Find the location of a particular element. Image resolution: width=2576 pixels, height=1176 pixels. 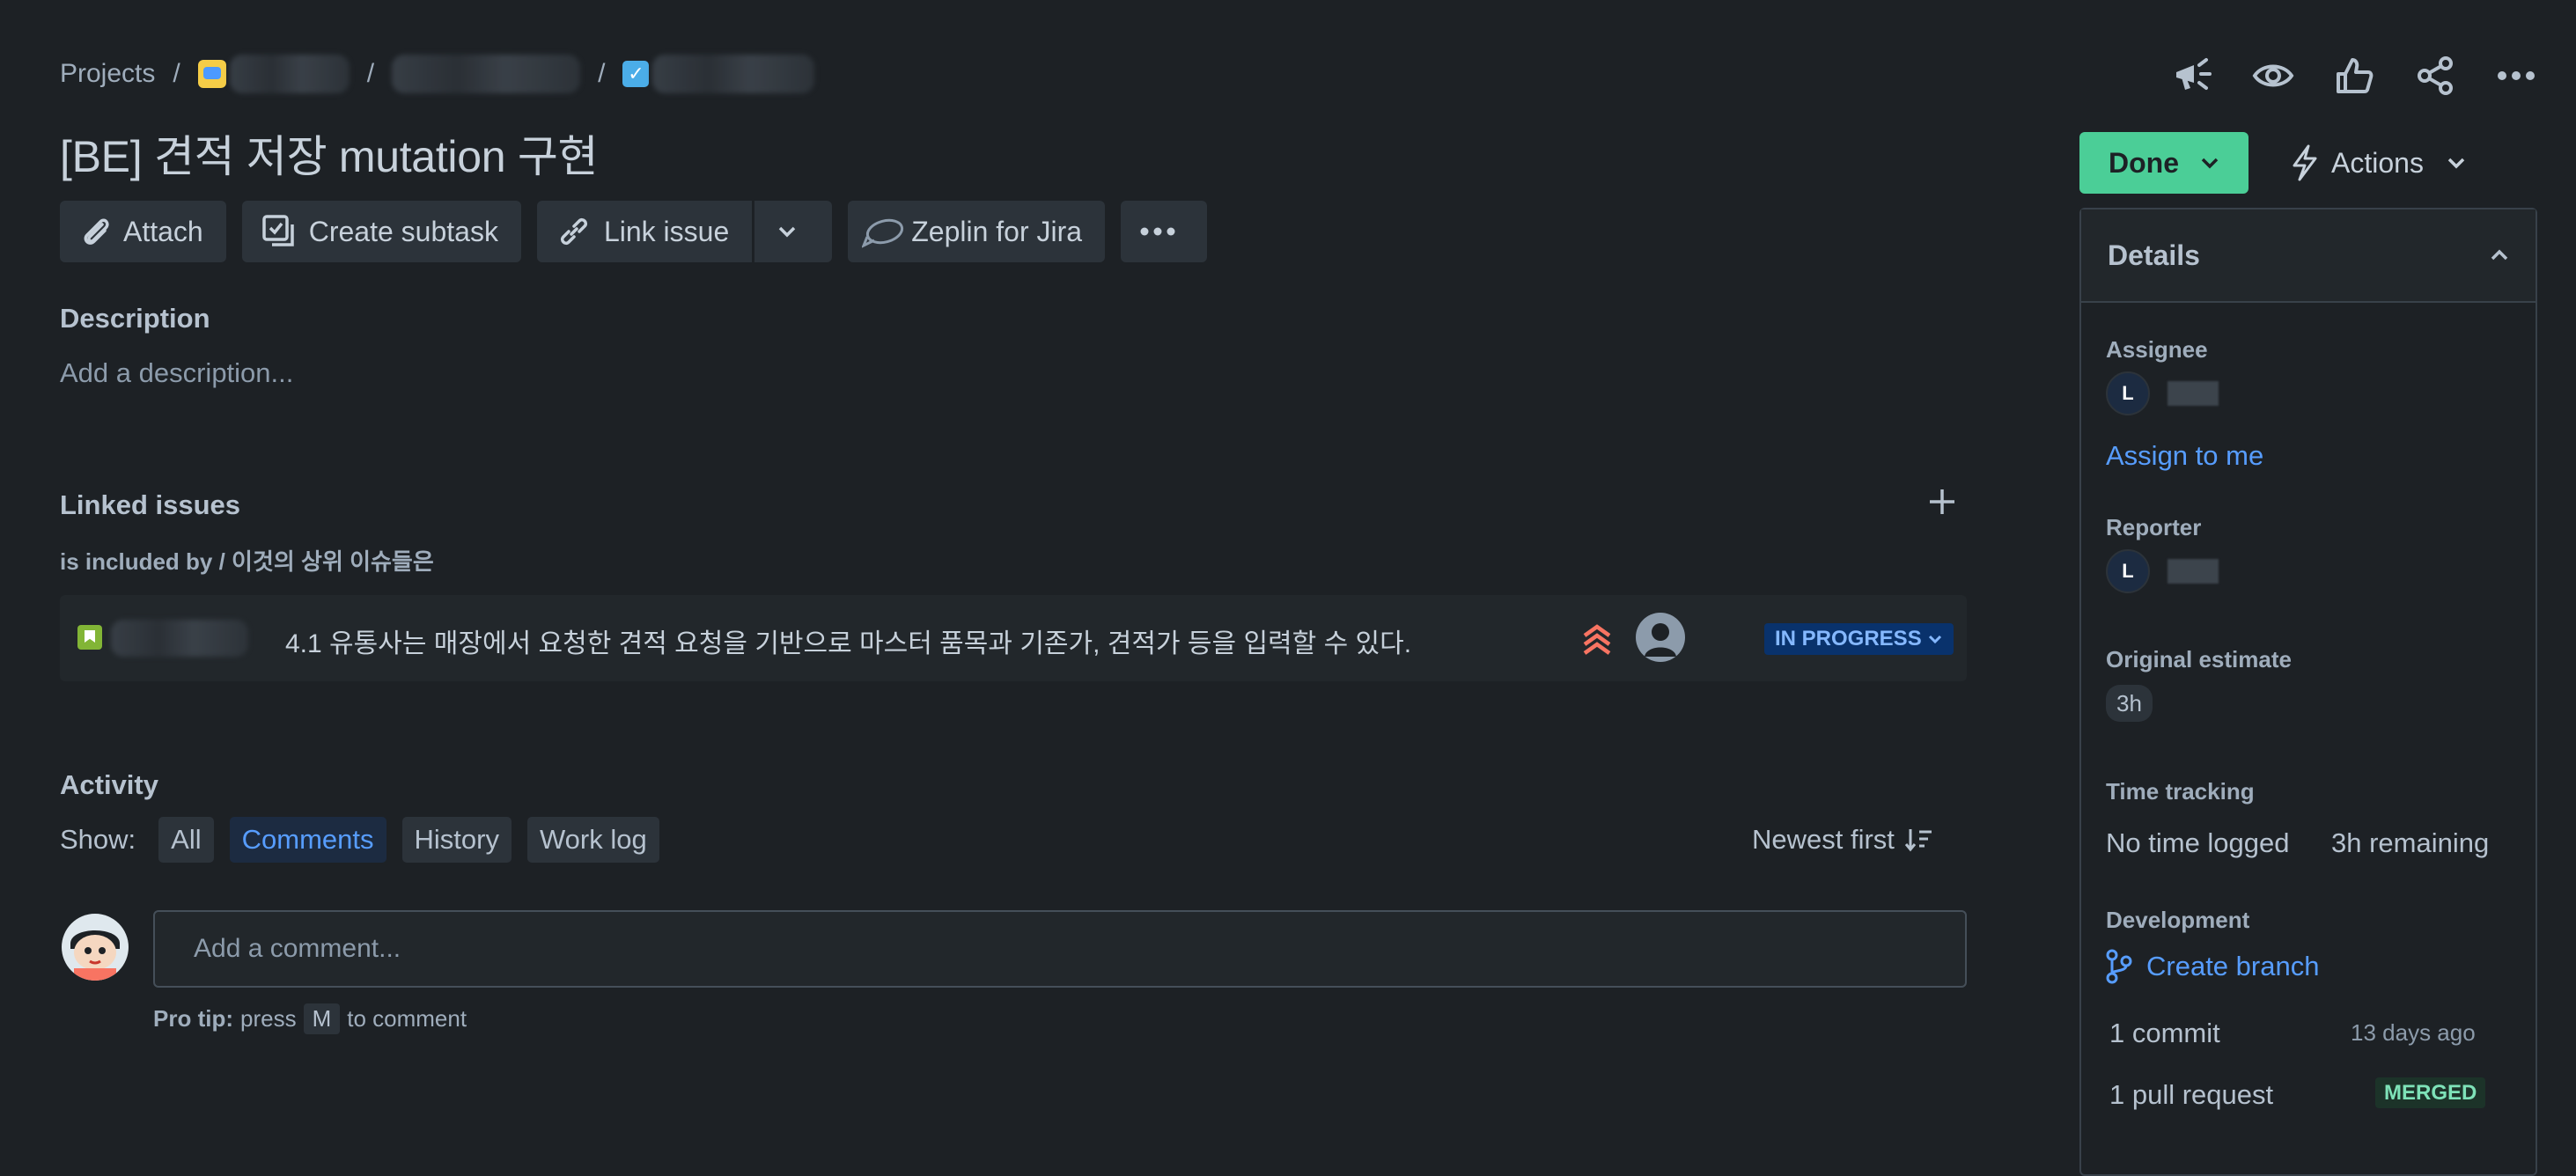

time-tracking-label: Time tracking is located at coordinates (2181, 791).